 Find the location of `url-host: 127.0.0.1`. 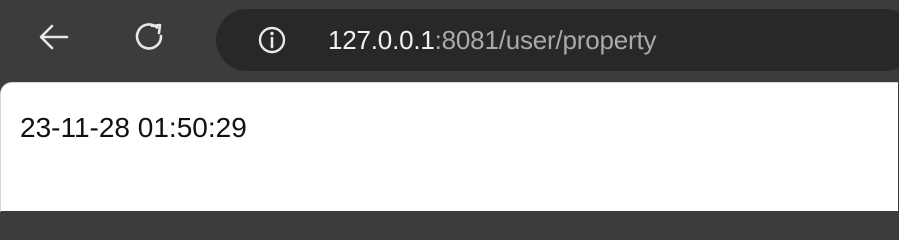

url-host: 127.0.0.1 is located at coordinates (381, 40).